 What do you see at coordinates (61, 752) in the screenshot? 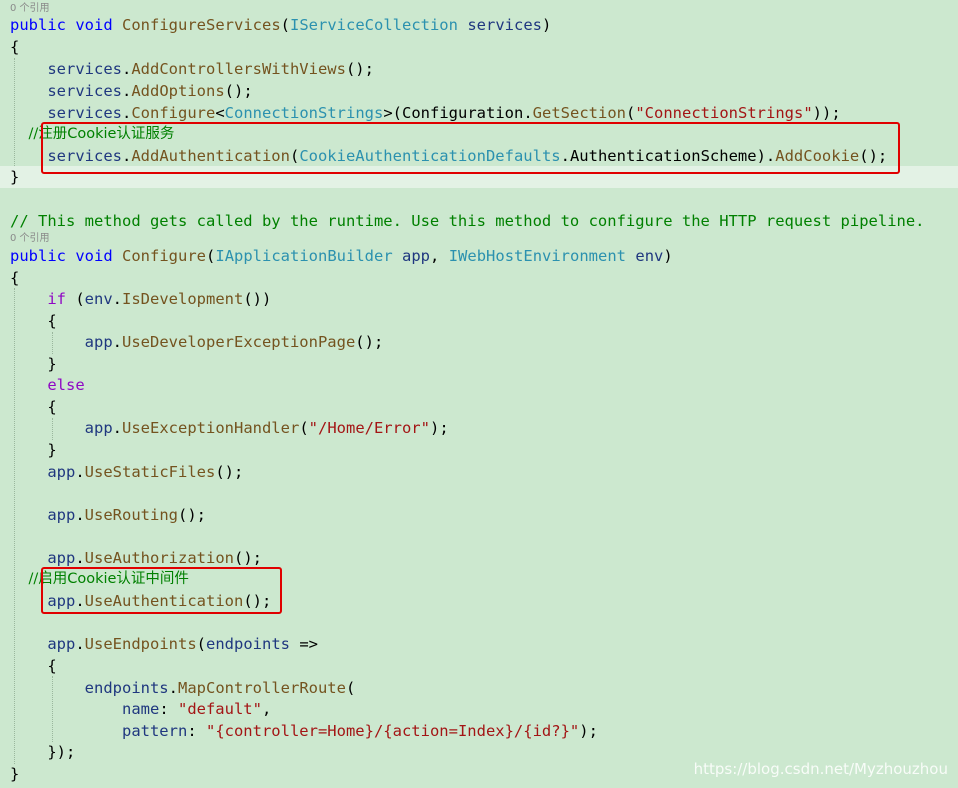
I see `punctuation: });` at bounding box center [61, 752].